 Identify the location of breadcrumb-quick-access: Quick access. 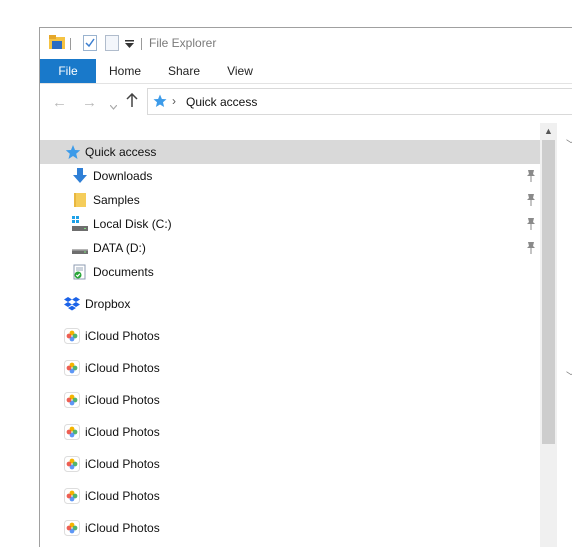
(221, 102).